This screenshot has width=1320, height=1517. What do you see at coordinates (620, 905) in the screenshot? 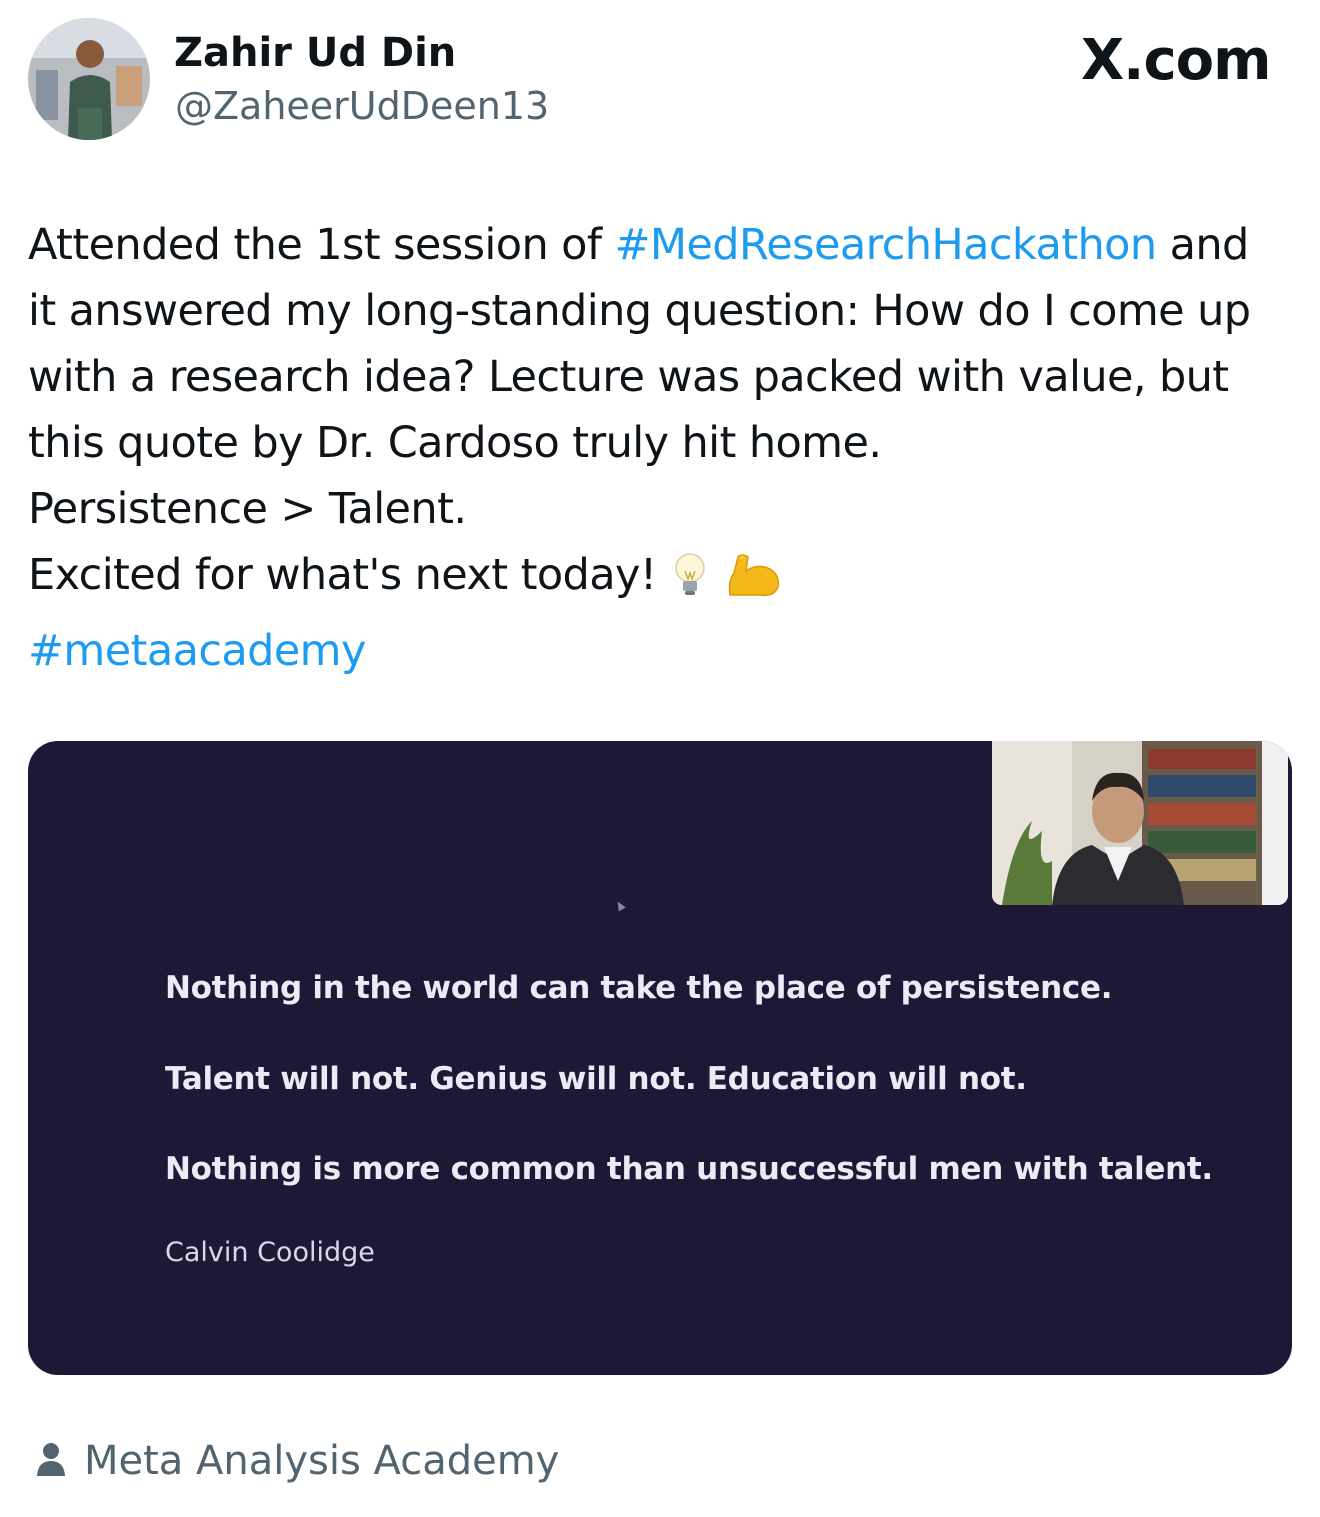
I see `mouse-cursor-icon` at bounding box center [620, 905].